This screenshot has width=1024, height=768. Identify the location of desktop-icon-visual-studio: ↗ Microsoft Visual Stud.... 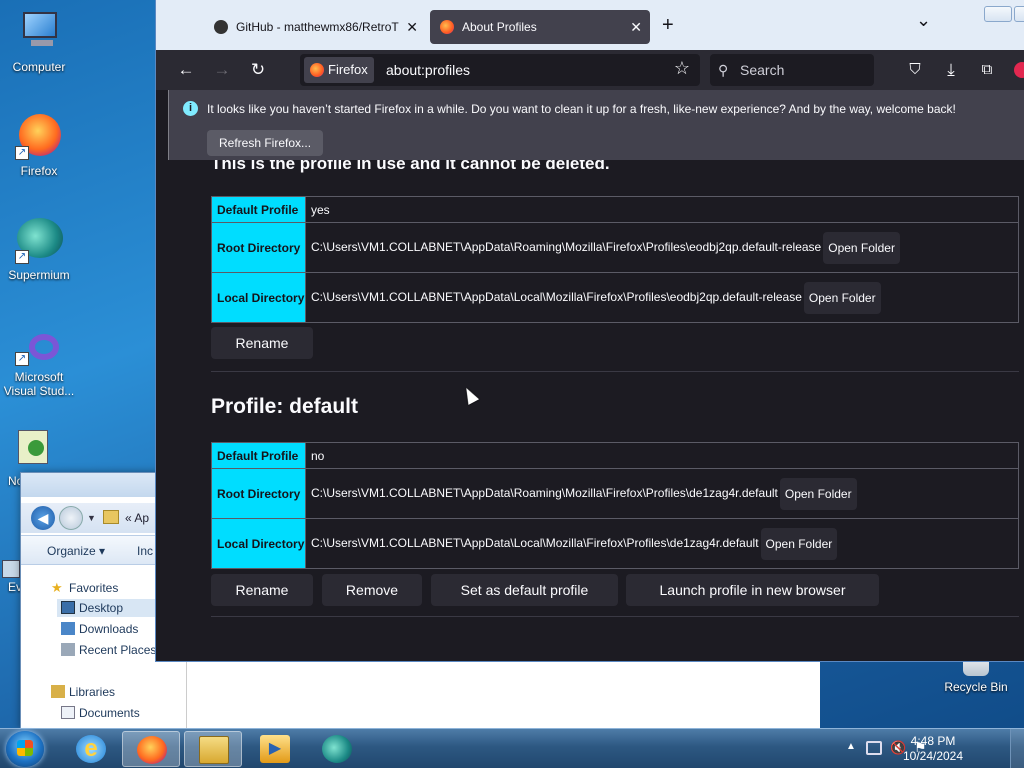
(39, 364).